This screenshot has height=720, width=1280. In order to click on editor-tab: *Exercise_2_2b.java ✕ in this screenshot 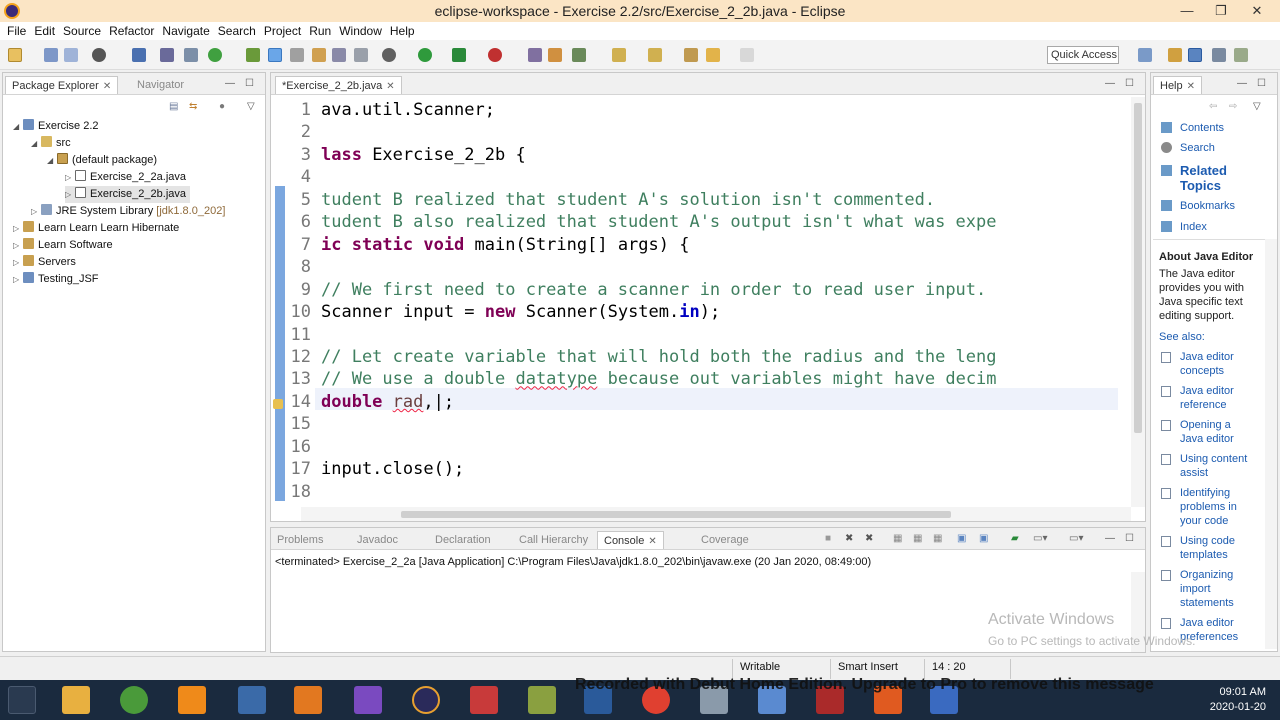, I will do `click(338, 85)`.